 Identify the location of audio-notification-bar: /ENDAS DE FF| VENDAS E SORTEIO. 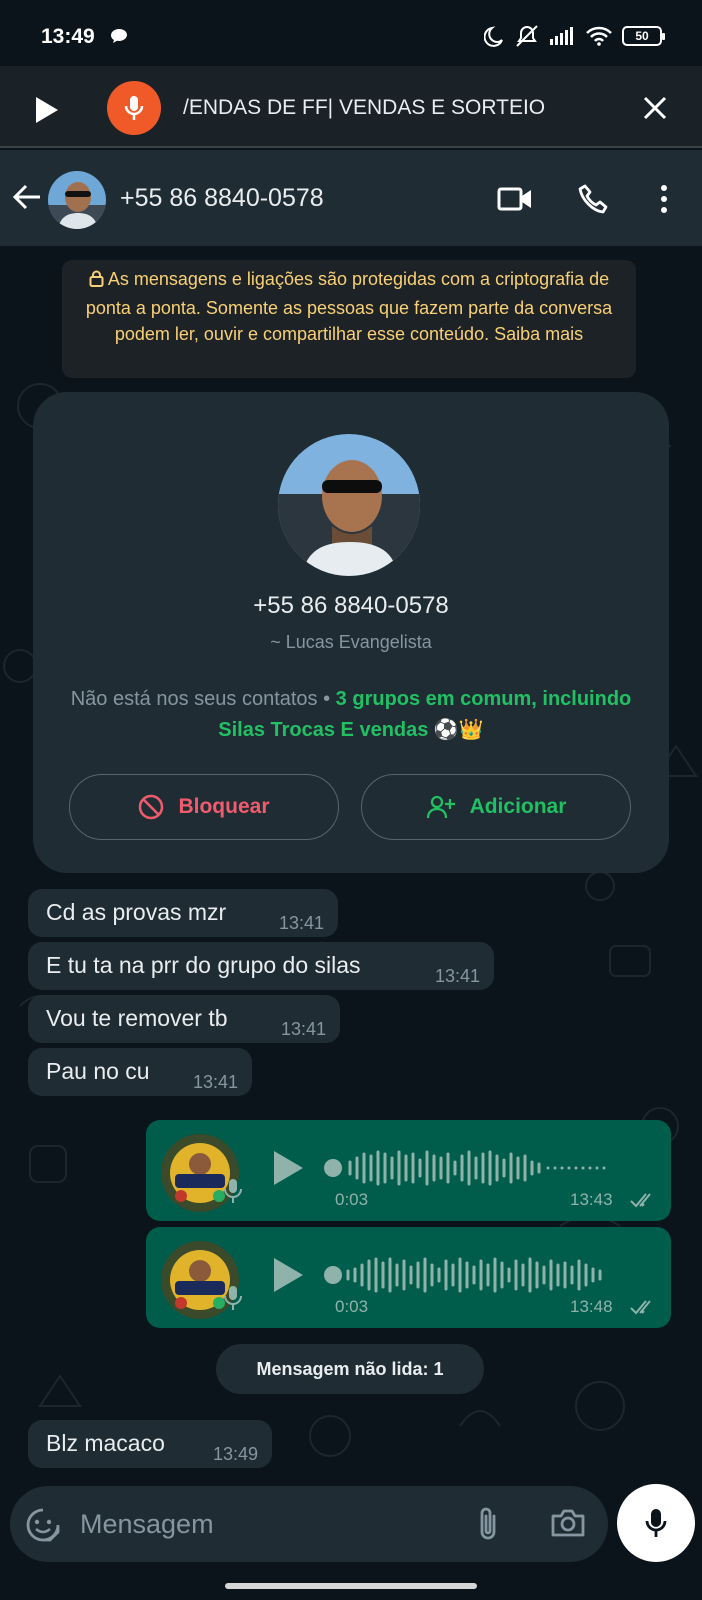
(351, 107).